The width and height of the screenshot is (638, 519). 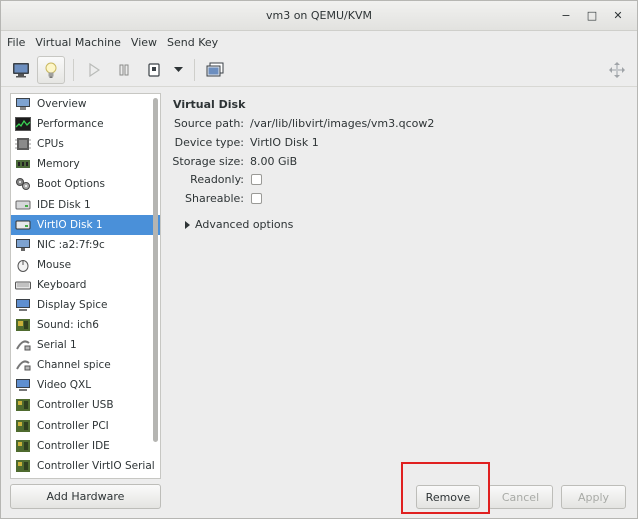 I want to click on sidebar-item-label: Controller PCI, so click(x=73, y=425).